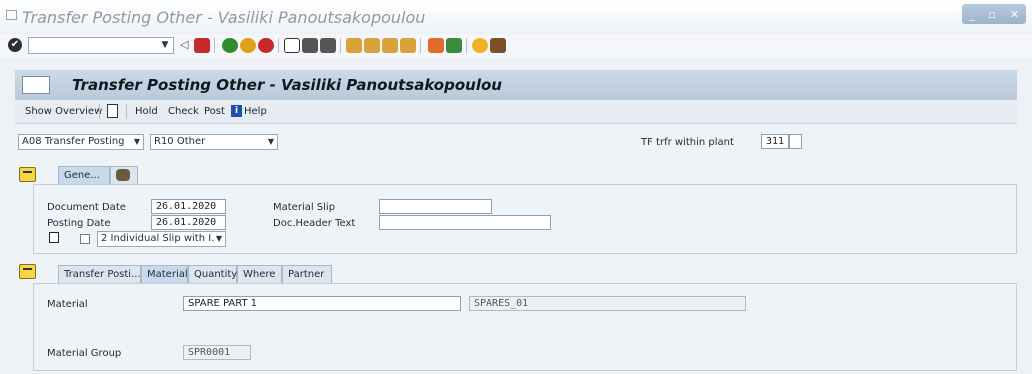 Image resolution: width=1032 pixels, height=374 pixels. What do you see at coordinates (687, 142) in the screenshot?
I see `movement-type-label: TF trfr within plant` at bounding box center [687, 142].